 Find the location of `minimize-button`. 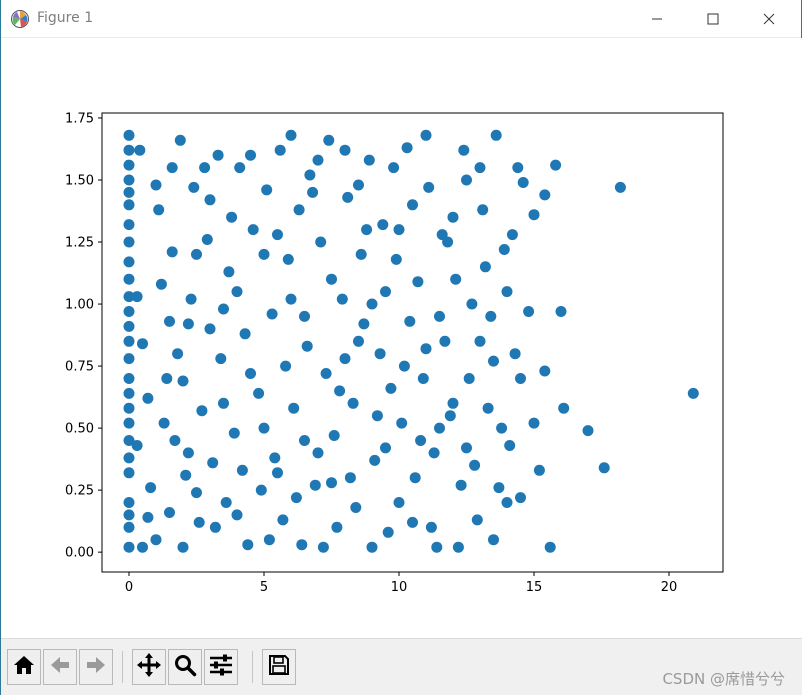

minimize-button is located at coordinates (657, 19).